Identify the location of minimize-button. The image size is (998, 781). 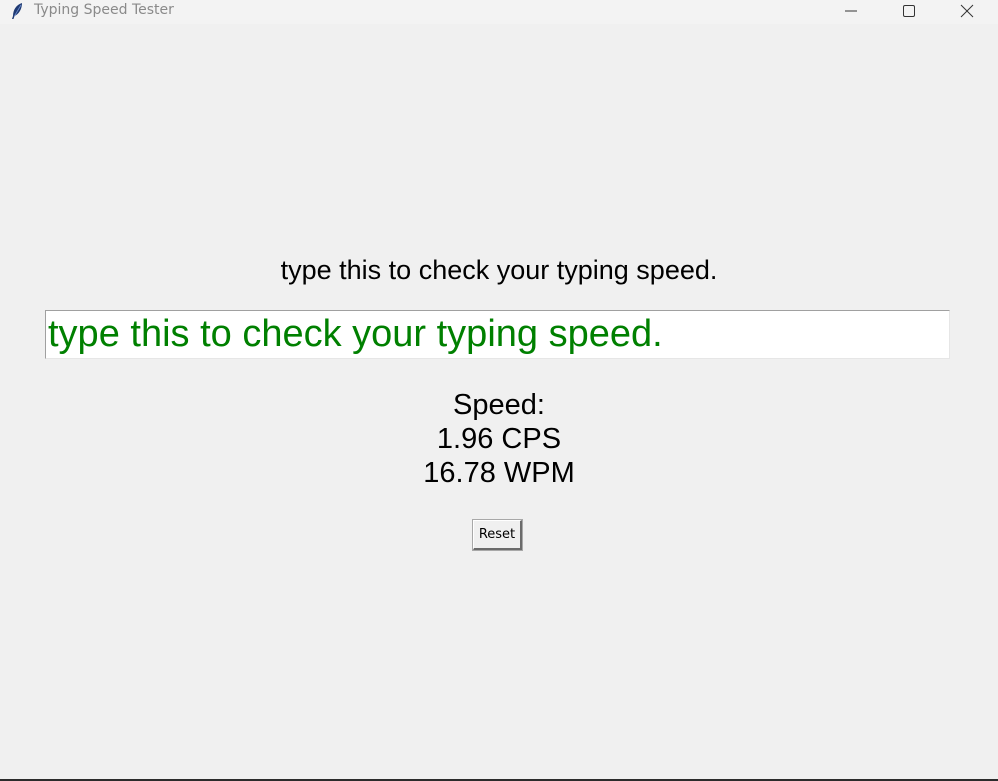
(851, 11).